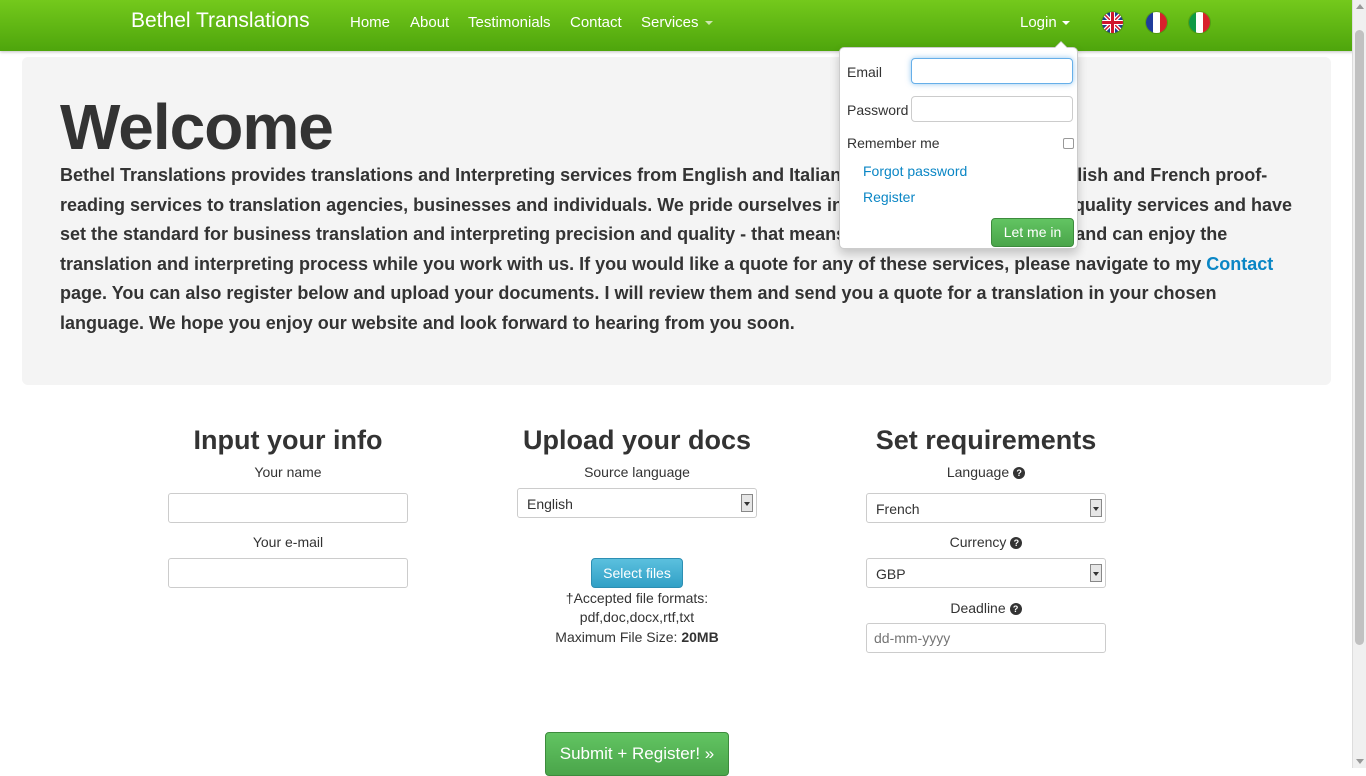 This screenshot has height=776, width=1366. Describe the element at coordinates (1032, 232) in the screenshot. I see `let-me-in-button: Let me in` at that location.